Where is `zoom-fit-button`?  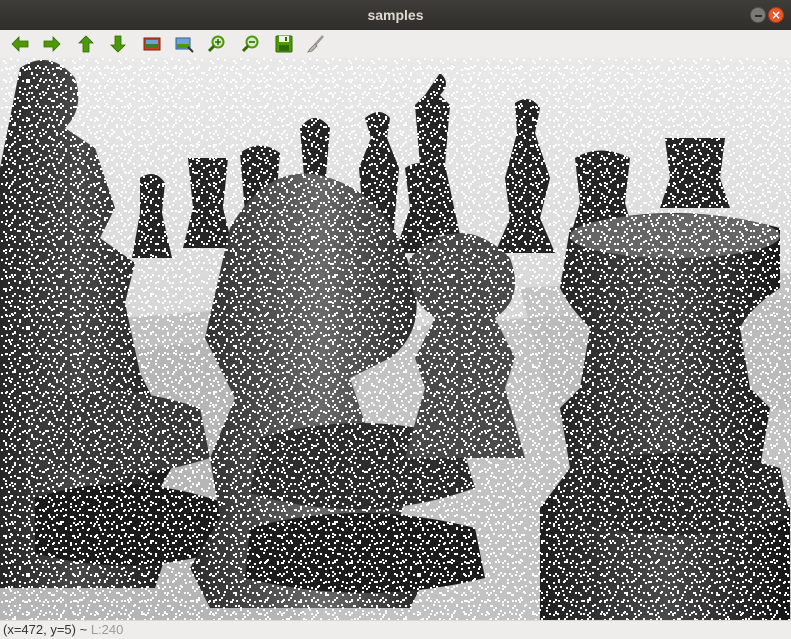
zoom-fit-button is located at coordinates (184, 44).